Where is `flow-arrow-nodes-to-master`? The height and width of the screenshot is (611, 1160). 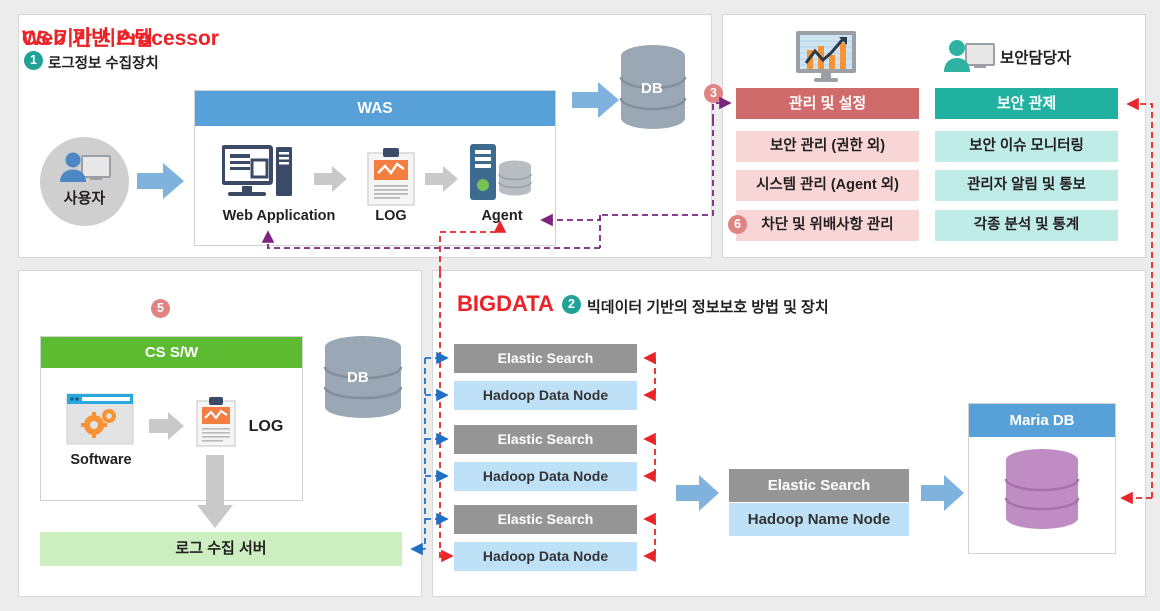
flow-arrow-nodes-to-master is located at coordinates (697, 493).